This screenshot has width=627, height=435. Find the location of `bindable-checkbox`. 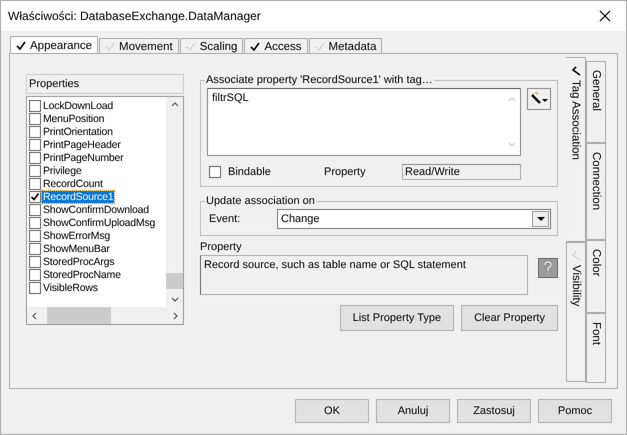

bindable-checkbox is located at coordinates (215, 172).